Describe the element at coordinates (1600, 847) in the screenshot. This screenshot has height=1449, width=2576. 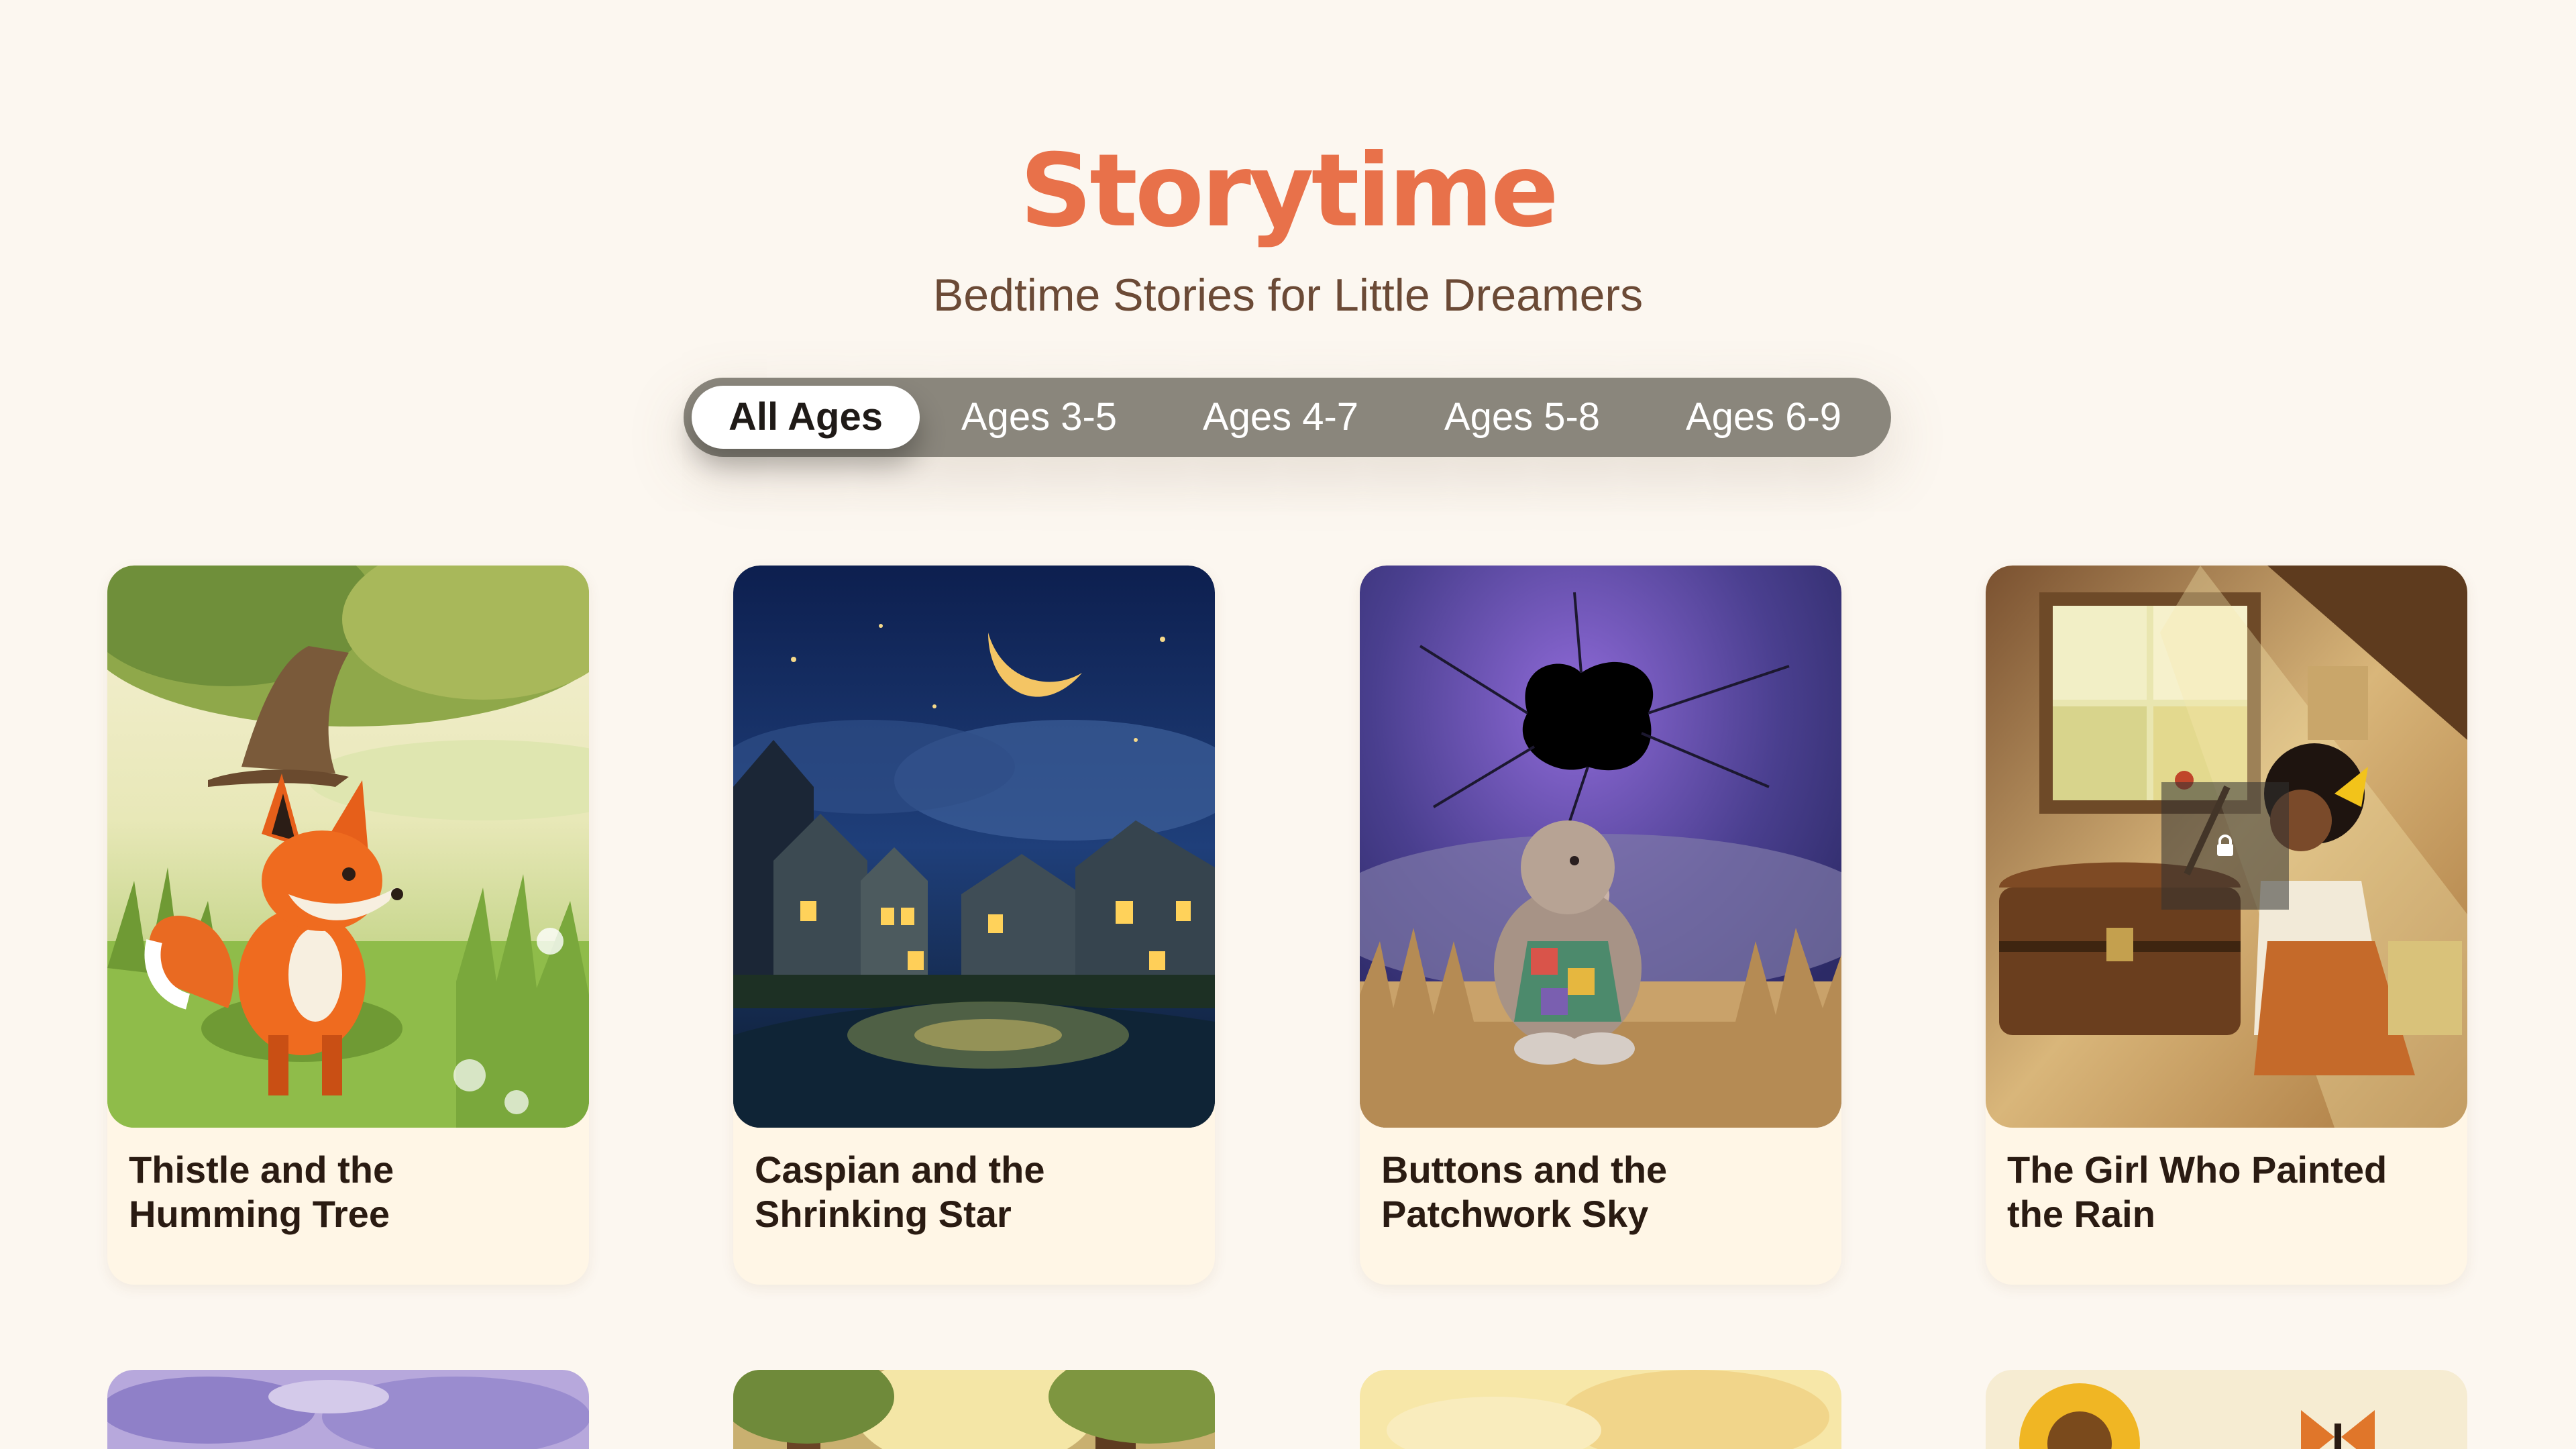
I see `story-illustration-rabbit` at that location.